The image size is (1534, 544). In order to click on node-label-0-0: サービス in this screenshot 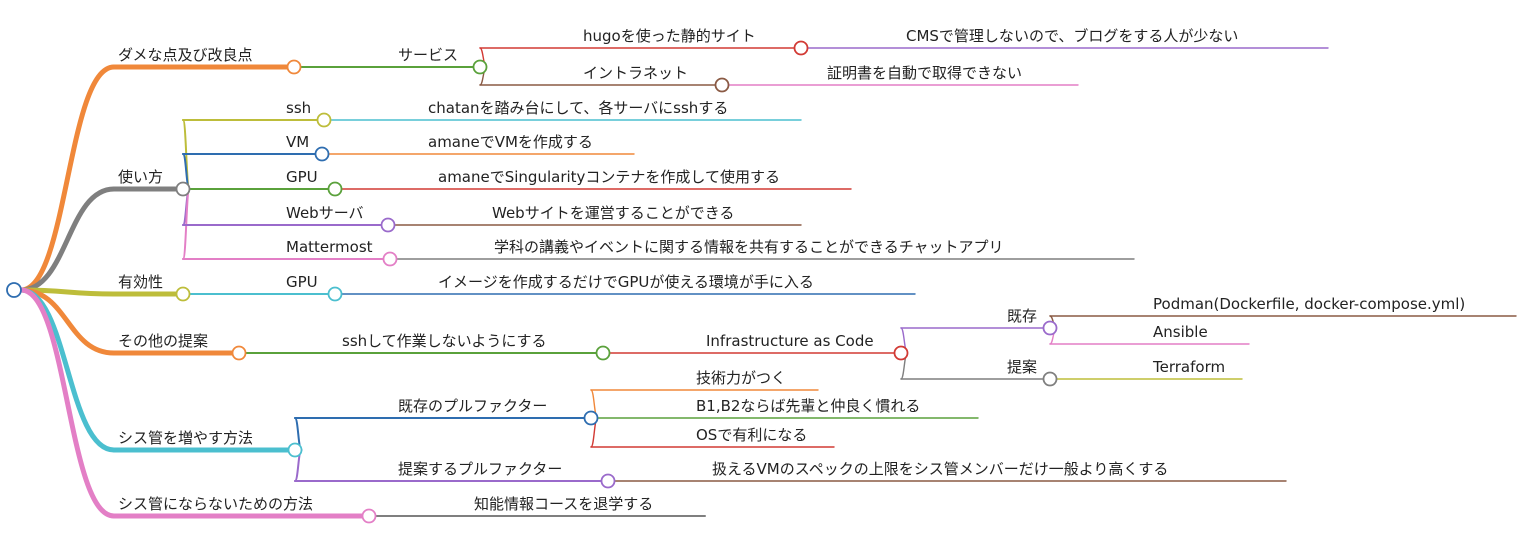, I will do `click(428, 55)`.